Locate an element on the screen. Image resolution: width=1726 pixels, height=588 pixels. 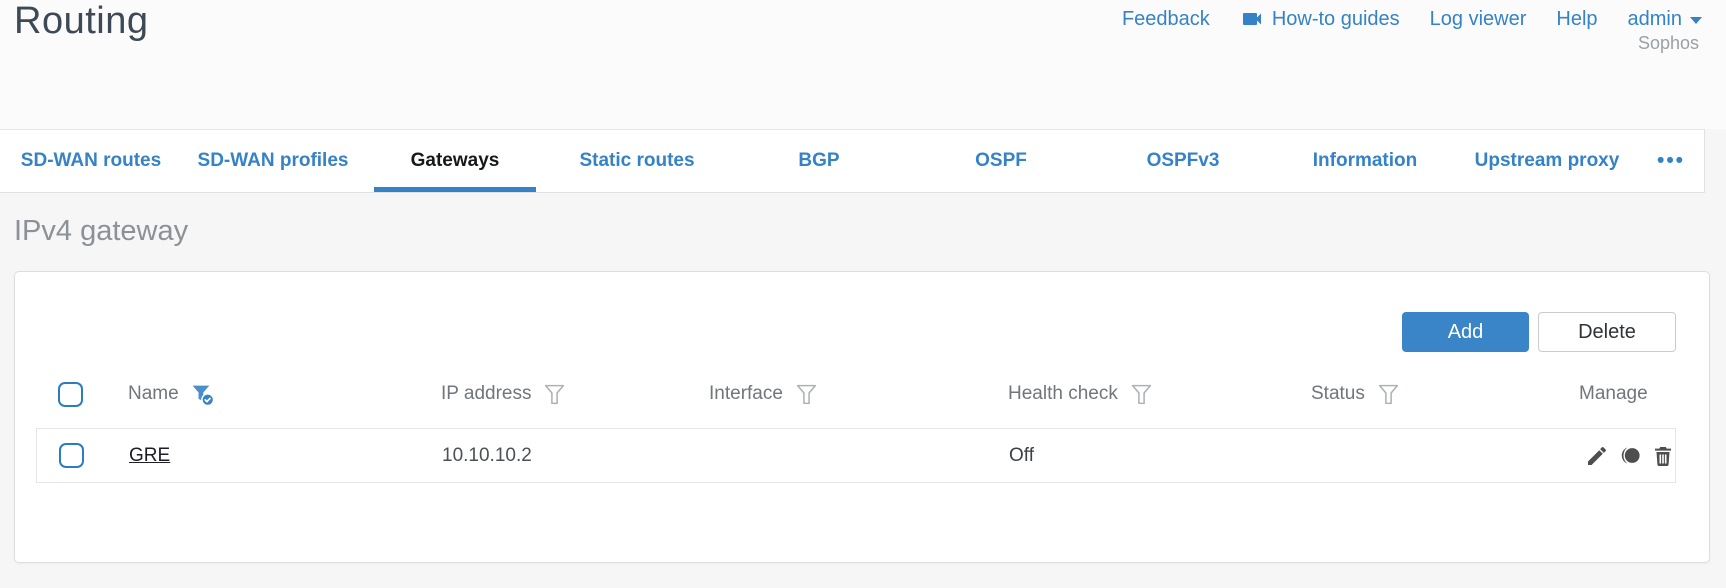
delete-button: Delete is located at coordinates (1607, 332).